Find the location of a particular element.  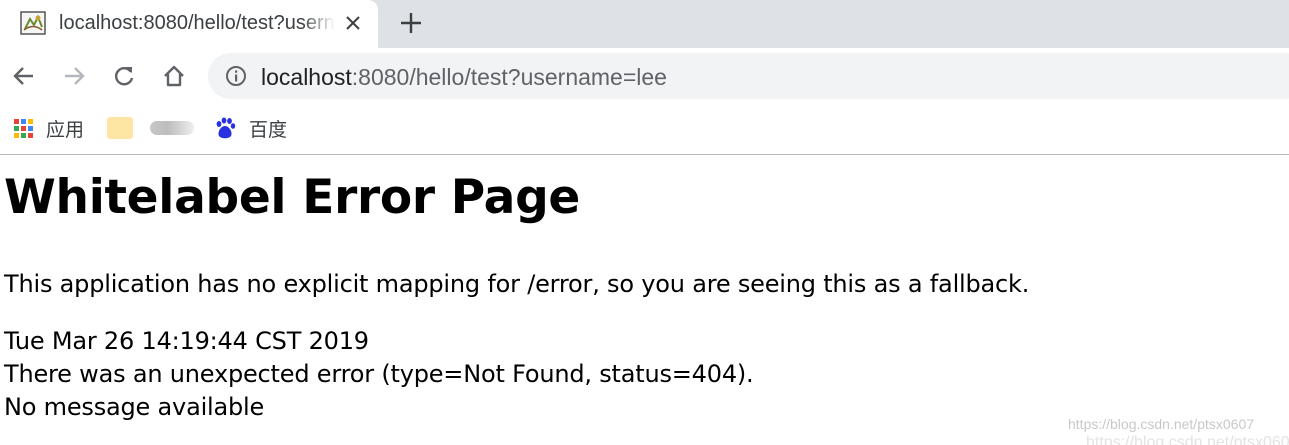

reload-button is located at coordinates (124, 76).